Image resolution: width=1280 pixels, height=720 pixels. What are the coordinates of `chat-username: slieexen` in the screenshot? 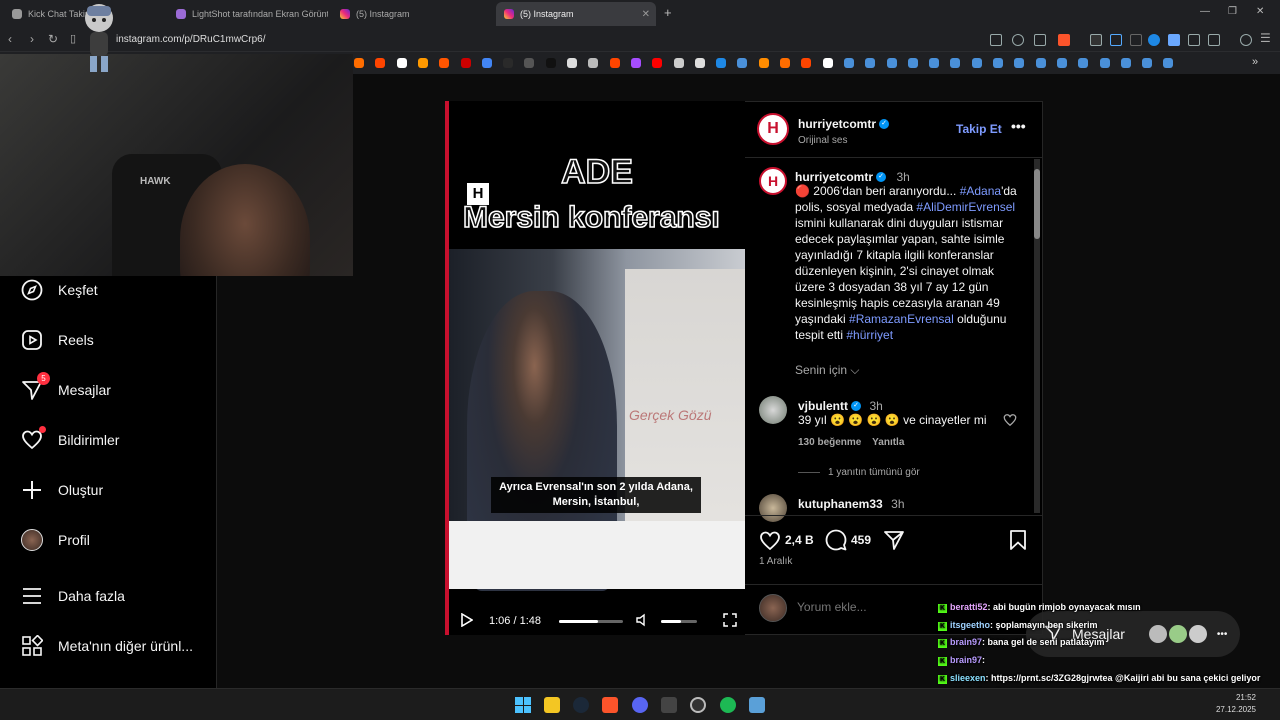 It's located at (968, 678).